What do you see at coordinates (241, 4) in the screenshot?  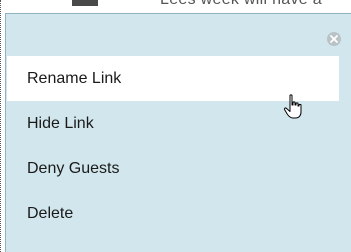 I see `background-partial-text: Lees week will have a` at bounding box center [241, 4].